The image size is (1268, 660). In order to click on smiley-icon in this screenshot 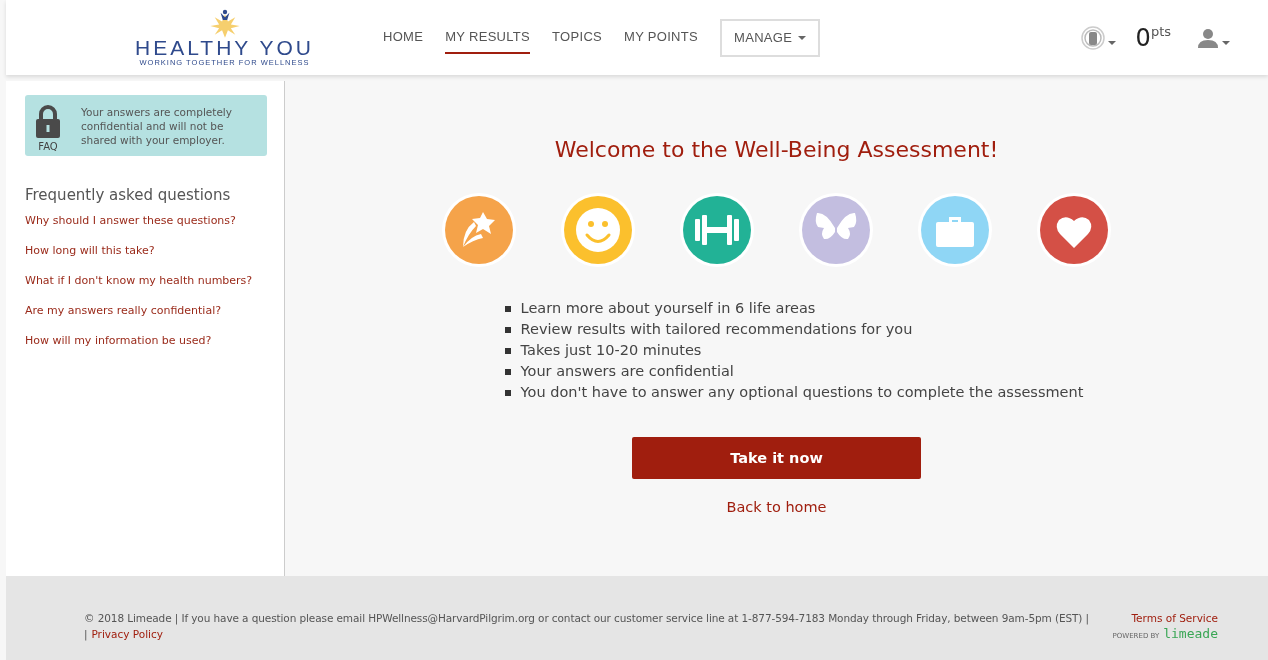, I will do `click(598, 230)`.